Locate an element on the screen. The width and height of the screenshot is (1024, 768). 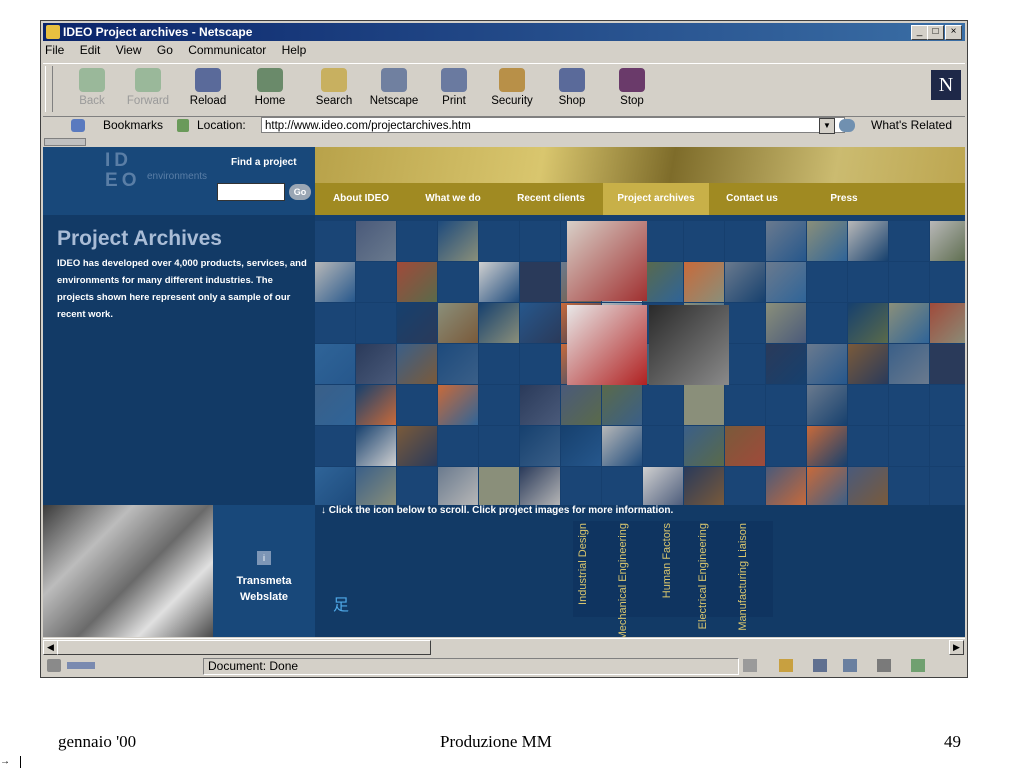
security-button: Security is located at coordinates (512, 89).